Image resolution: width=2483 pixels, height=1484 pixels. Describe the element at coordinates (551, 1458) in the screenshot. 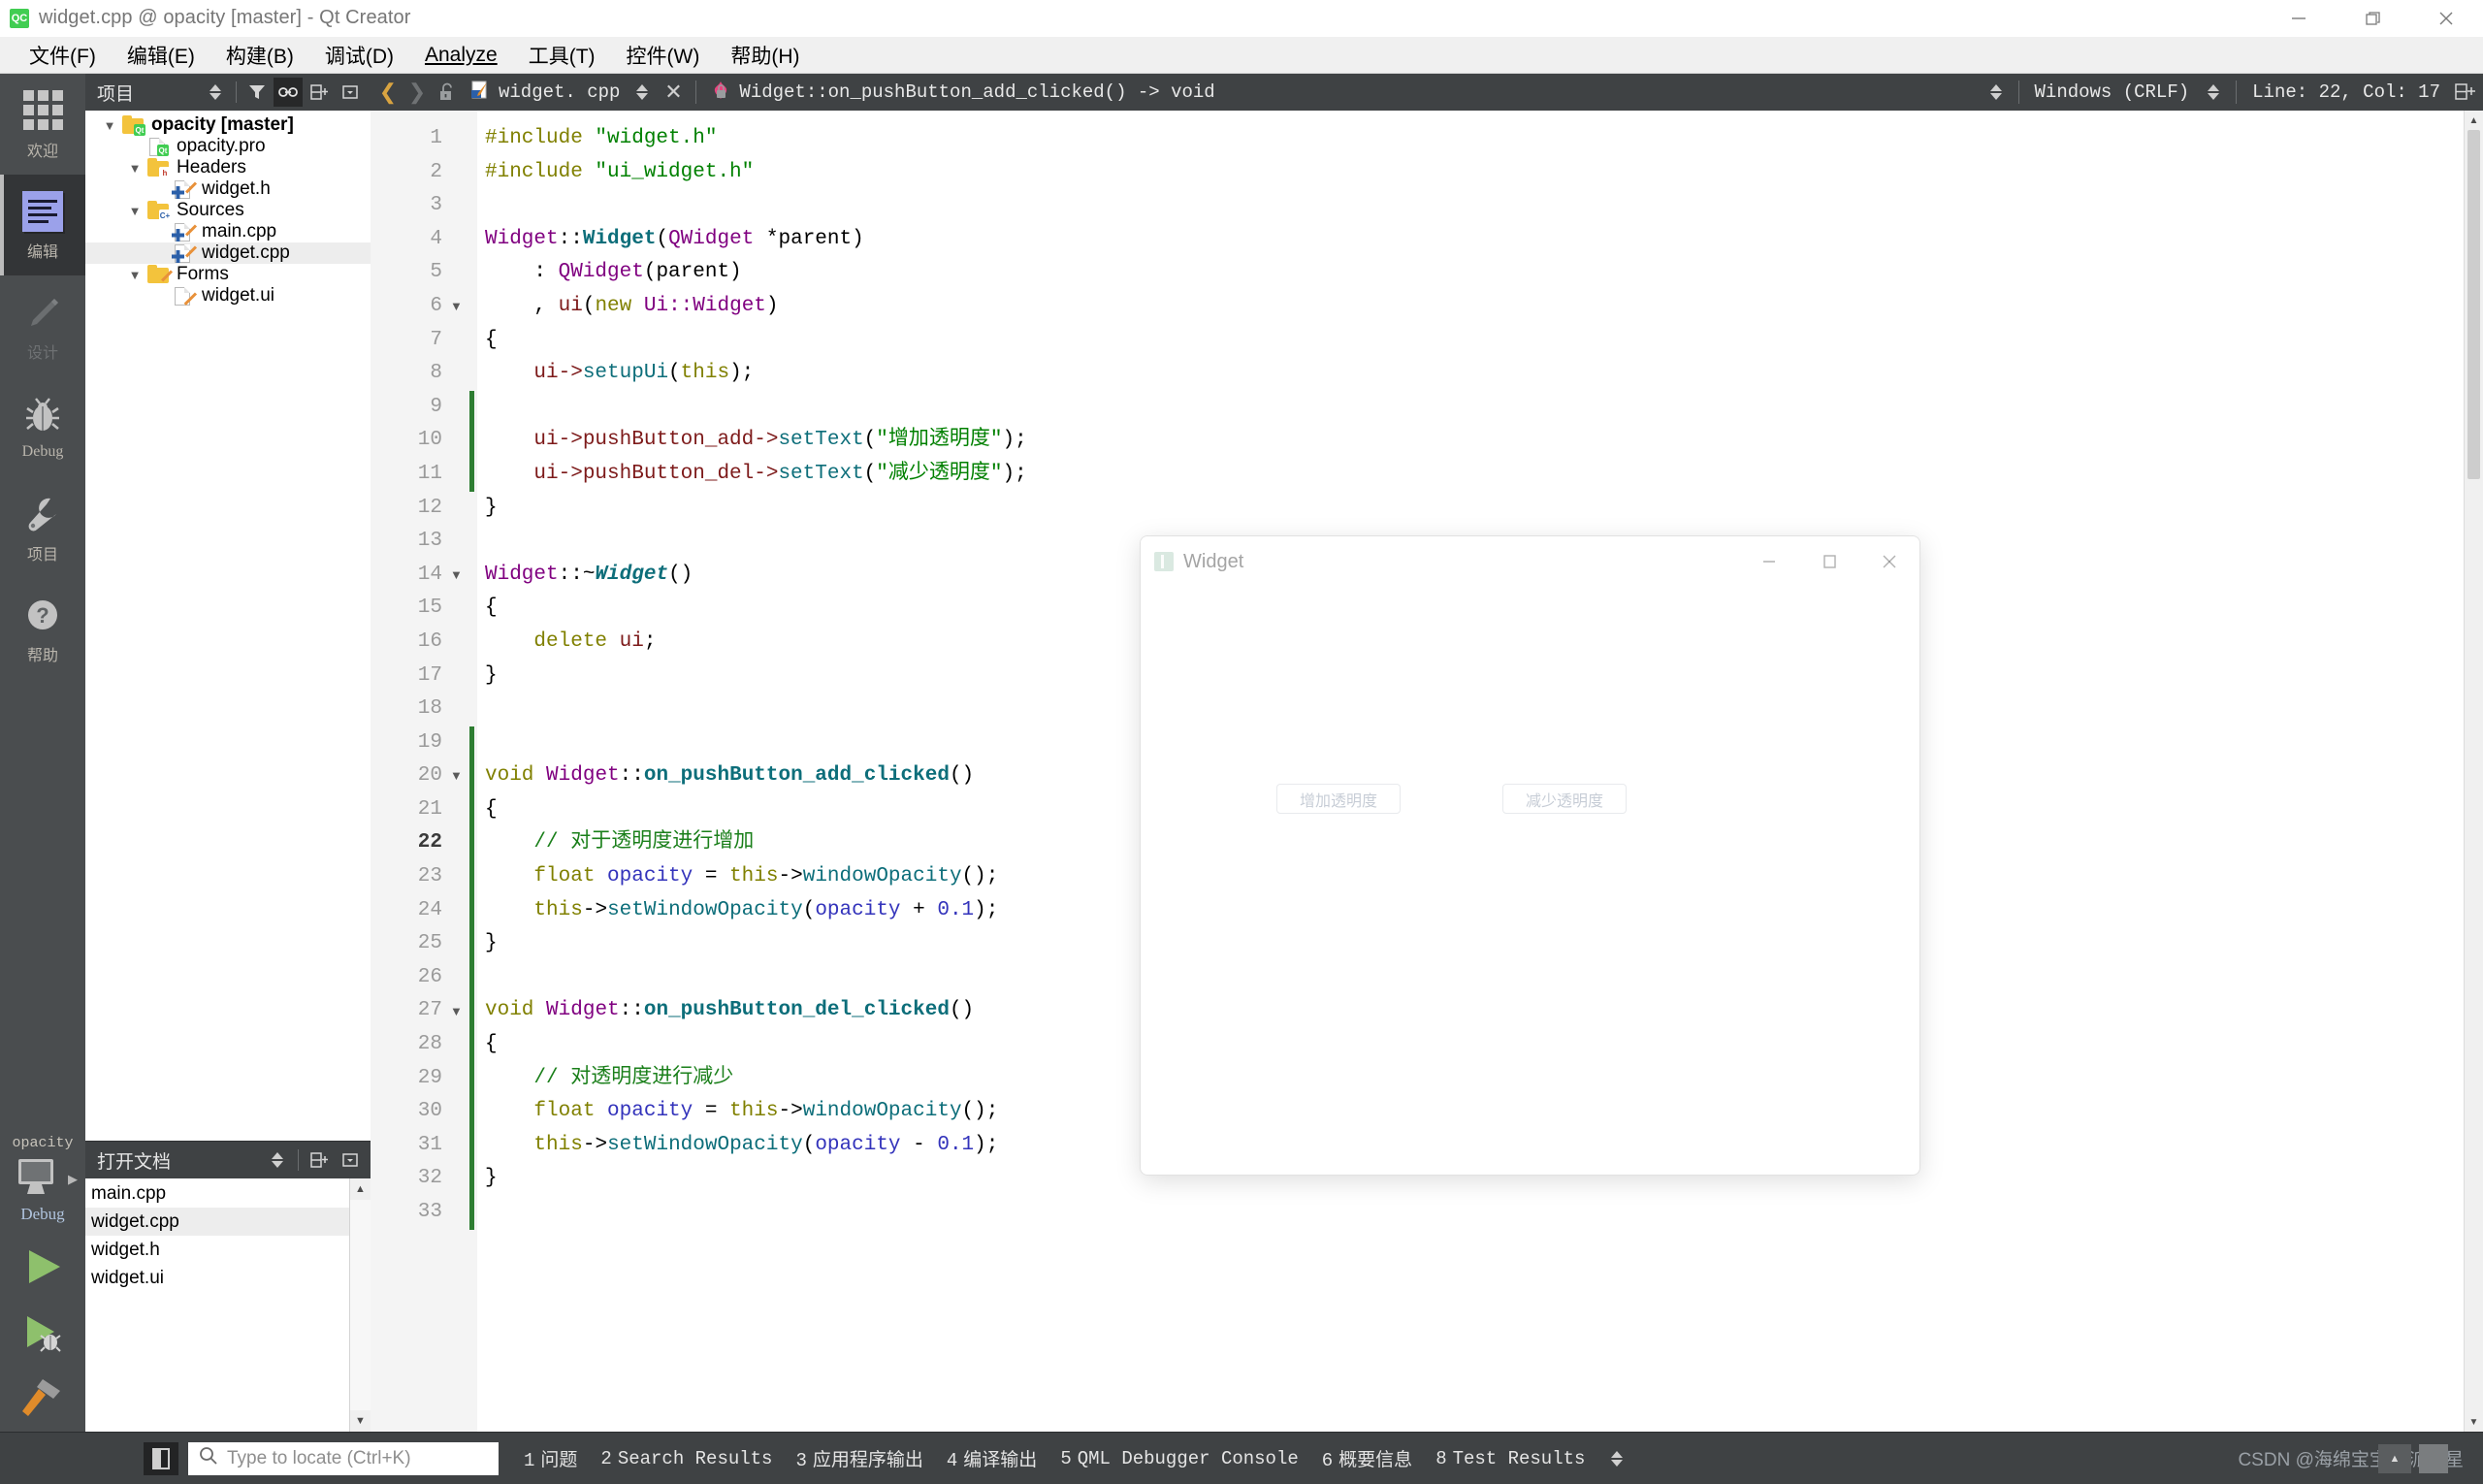

I see `output-pane-button: 1 问题` at that location.